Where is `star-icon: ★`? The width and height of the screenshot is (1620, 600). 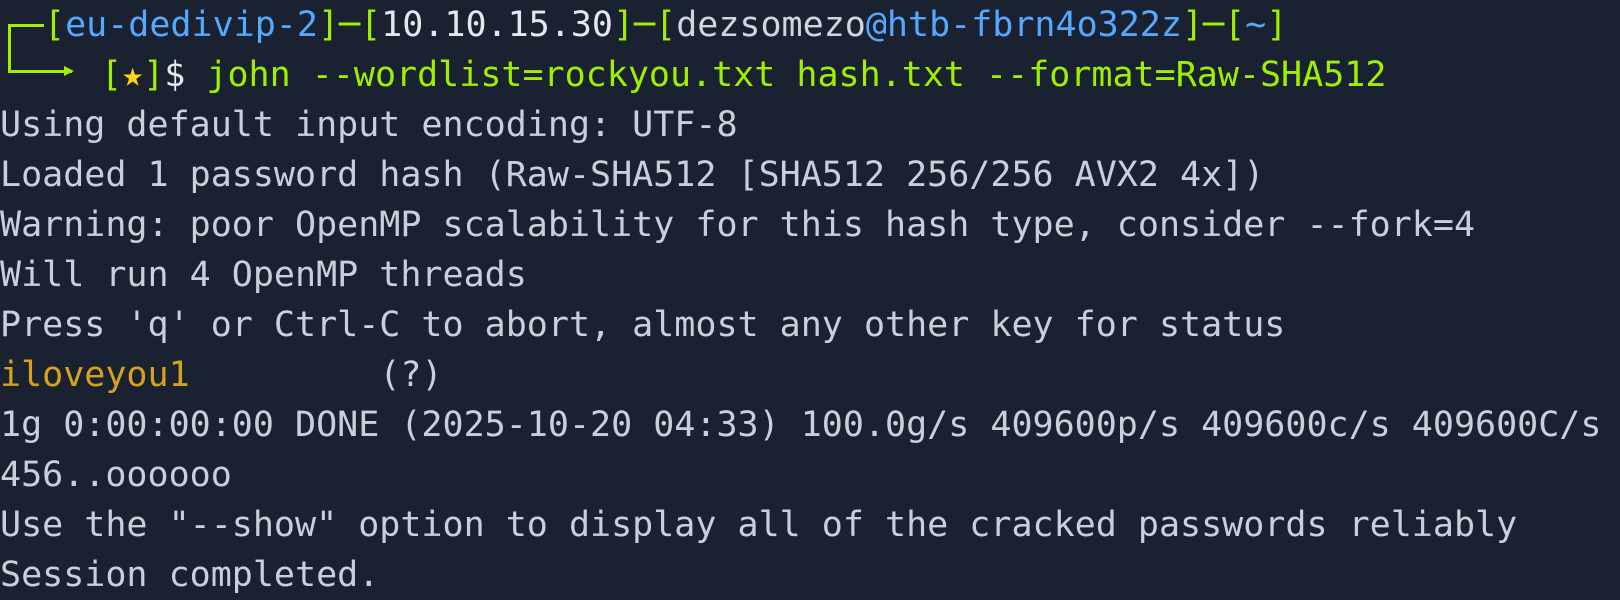 star-icon: ★ is located at coordinates (133, 75).